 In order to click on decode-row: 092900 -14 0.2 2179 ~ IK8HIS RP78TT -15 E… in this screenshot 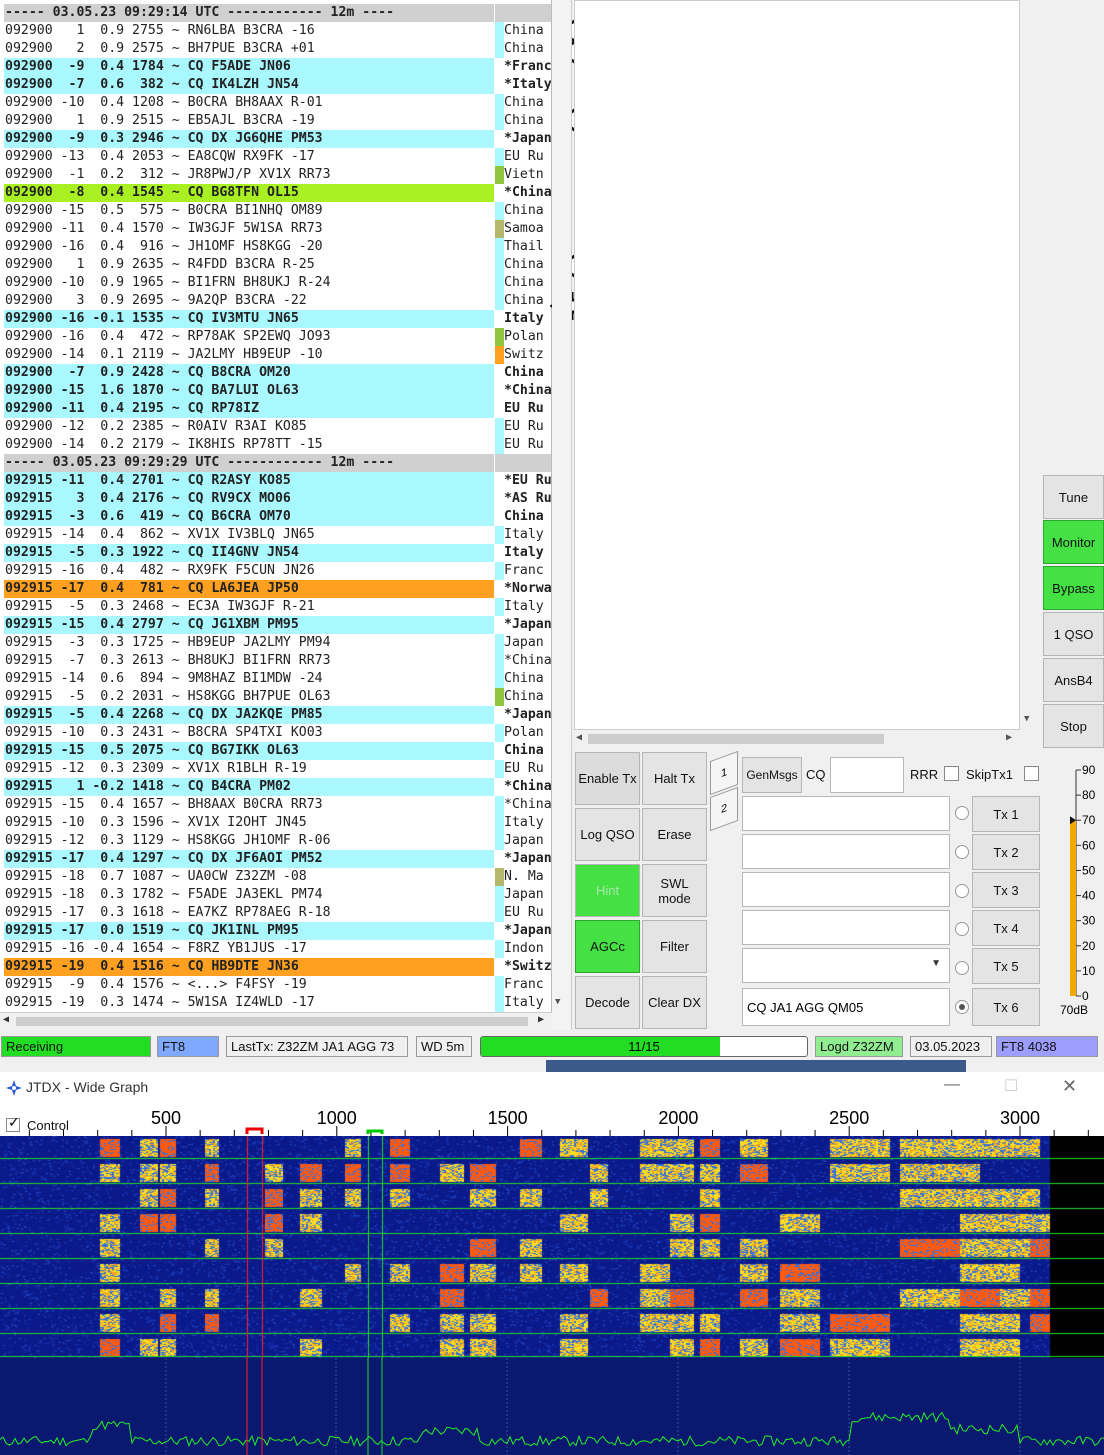, I will do `click(277, 445)`.